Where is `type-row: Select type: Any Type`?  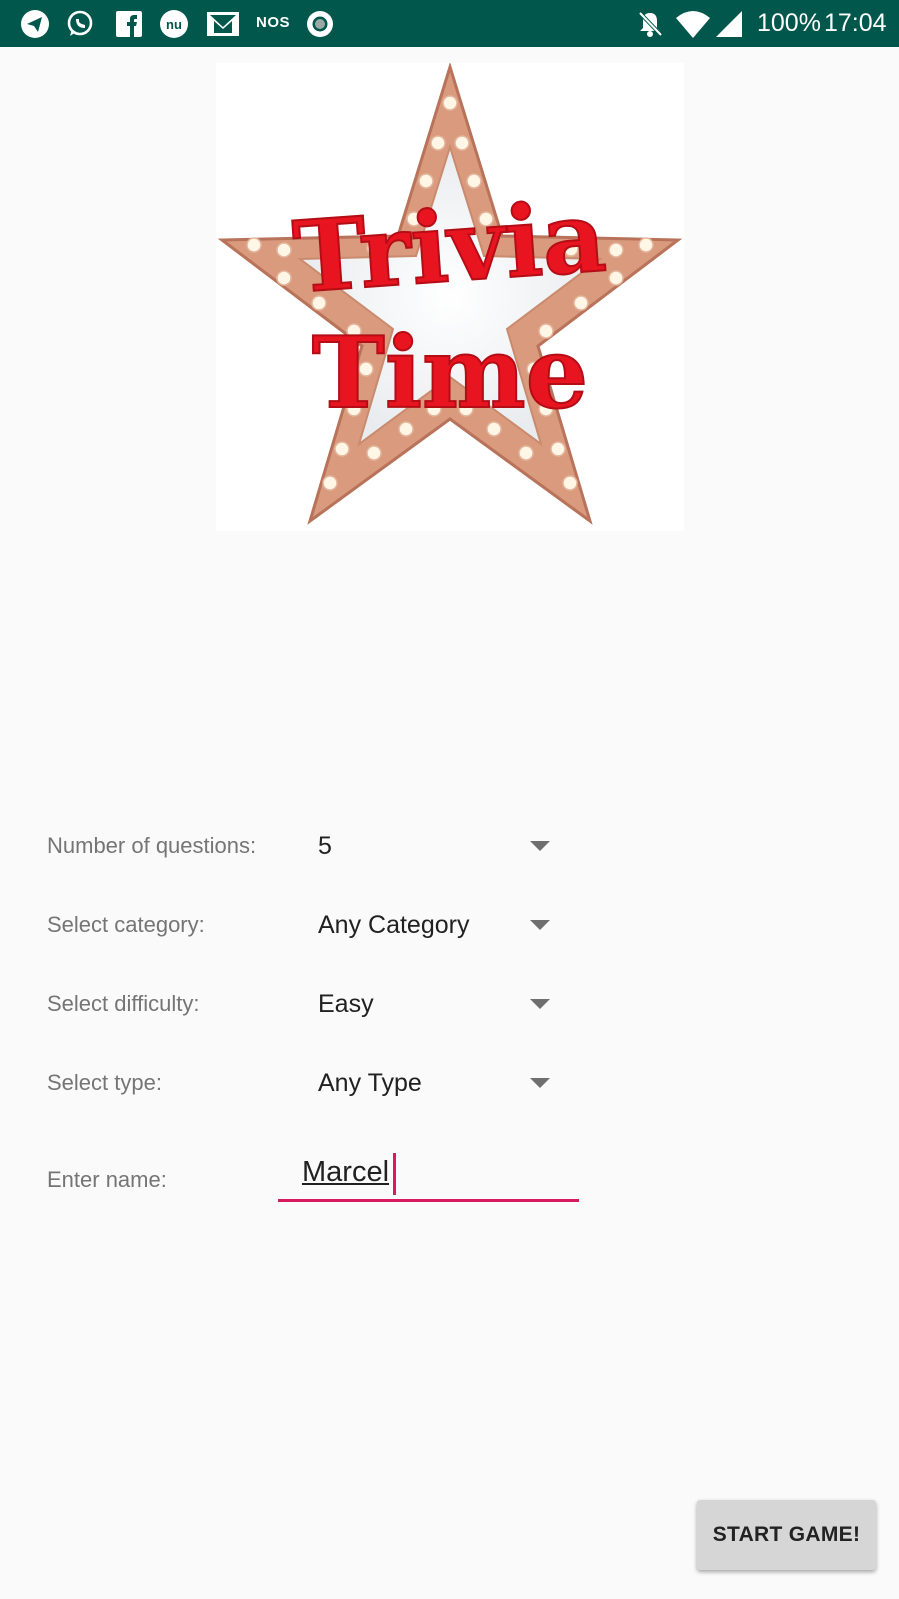
type-row: Select type: Any Type is located at coordinates (449, 1083).